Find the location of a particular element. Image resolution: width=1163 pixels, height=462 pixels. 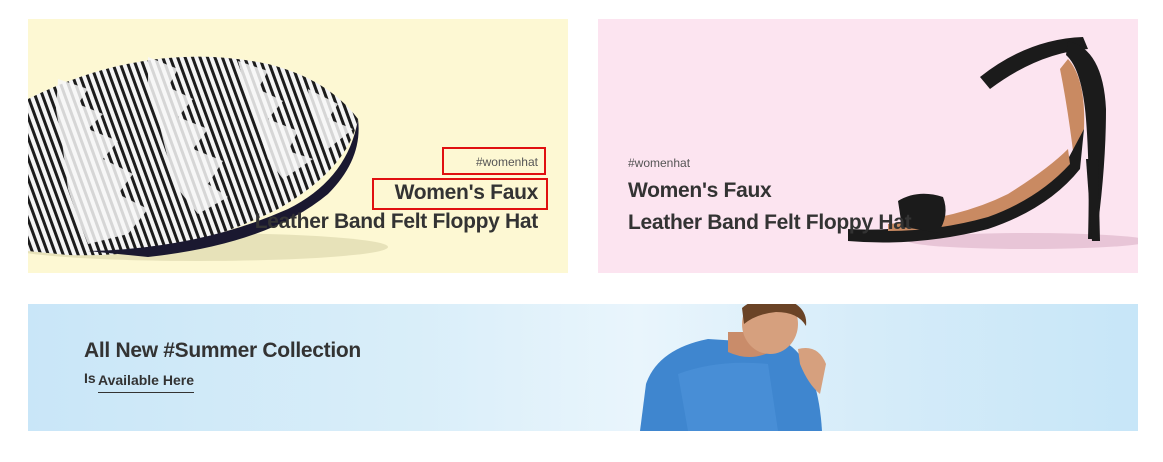

summer-title: All New #Summer Collection is located at coordinates (222, 350).